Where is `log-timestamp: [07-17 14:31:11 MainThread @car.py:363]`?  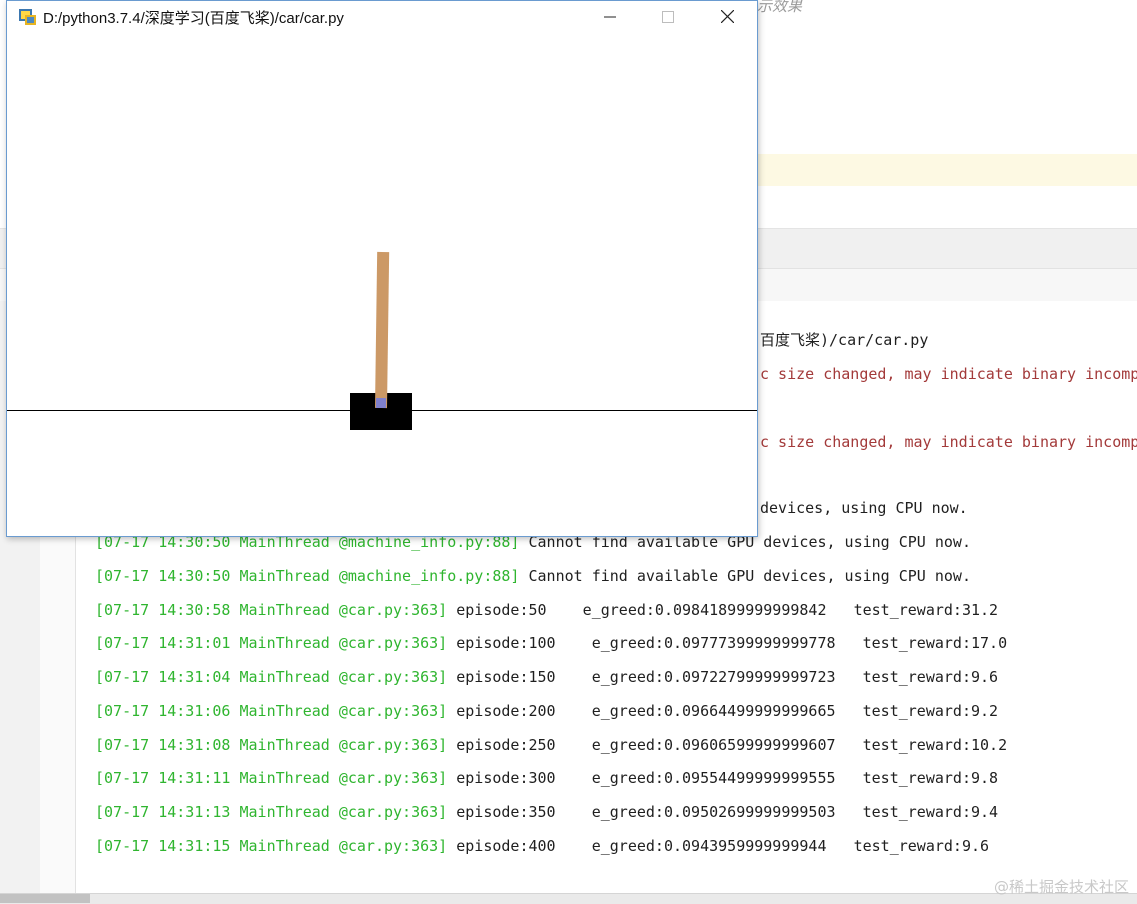
log-timestamp: [07-17 14:31:11 MainThread @car.py:363] is located at coordinates (271, 778).